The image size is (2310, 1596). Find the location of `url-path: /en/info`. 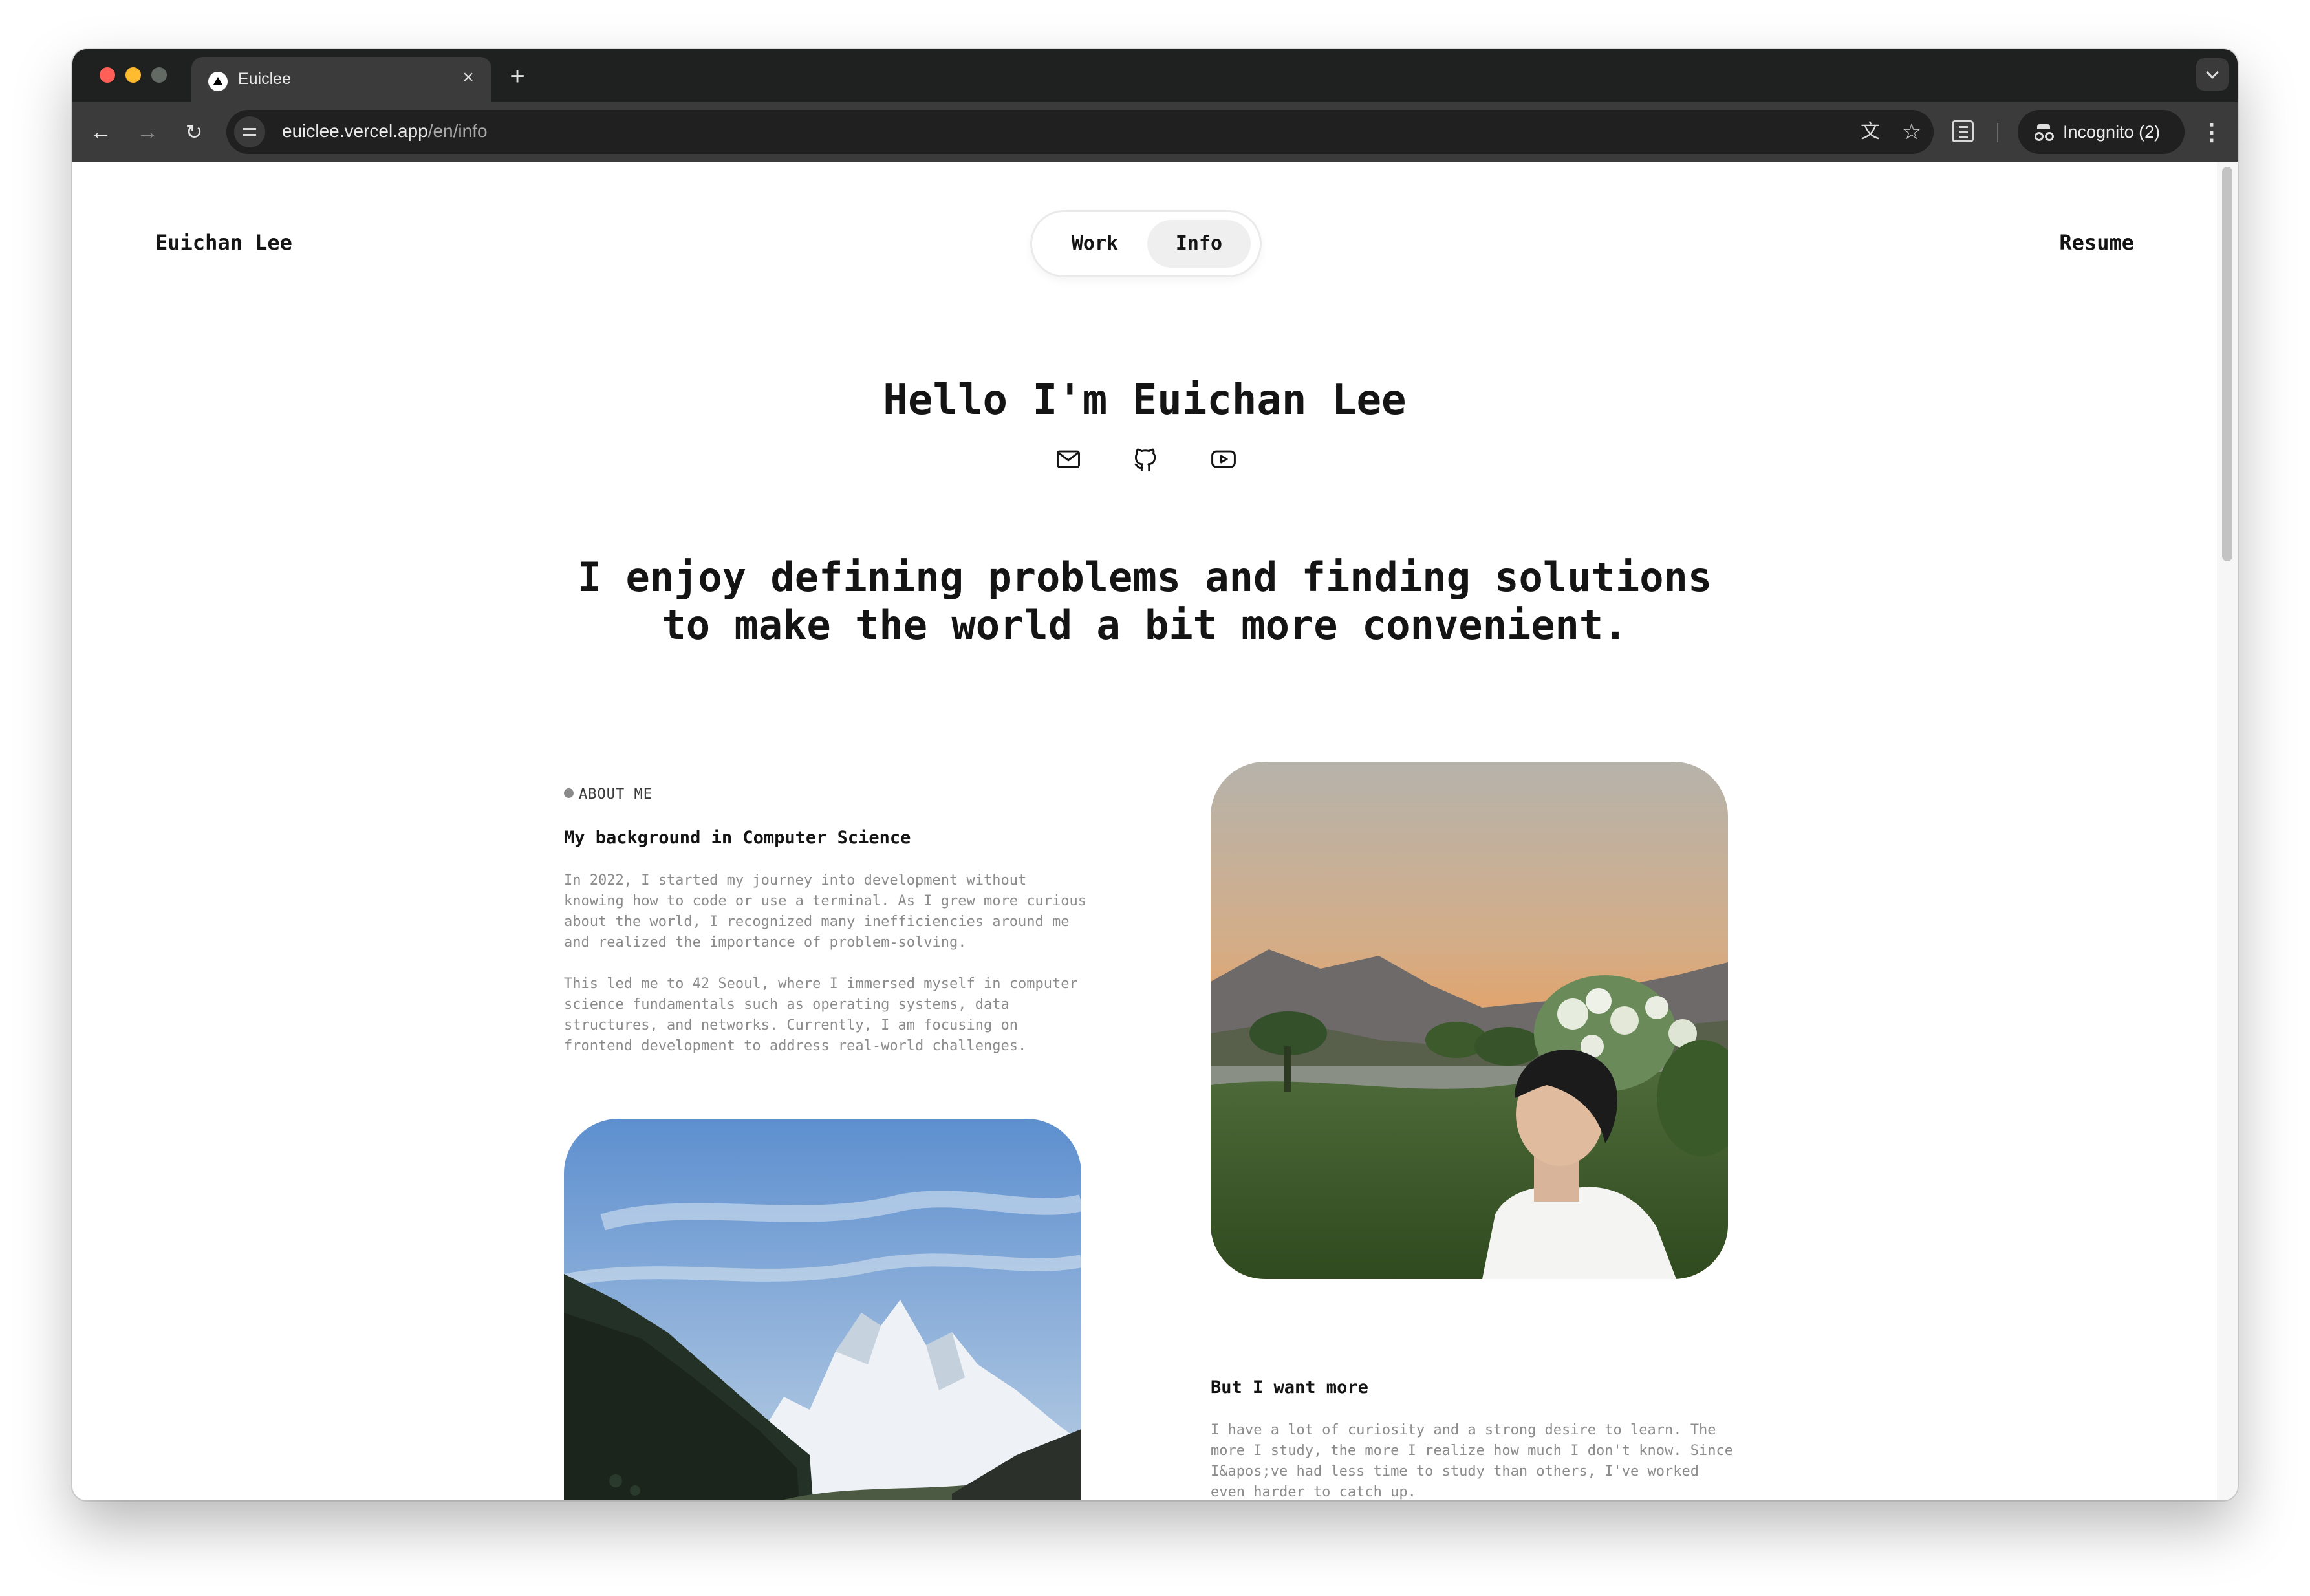

url-path: /en/info is located at coordinates (457, 131).